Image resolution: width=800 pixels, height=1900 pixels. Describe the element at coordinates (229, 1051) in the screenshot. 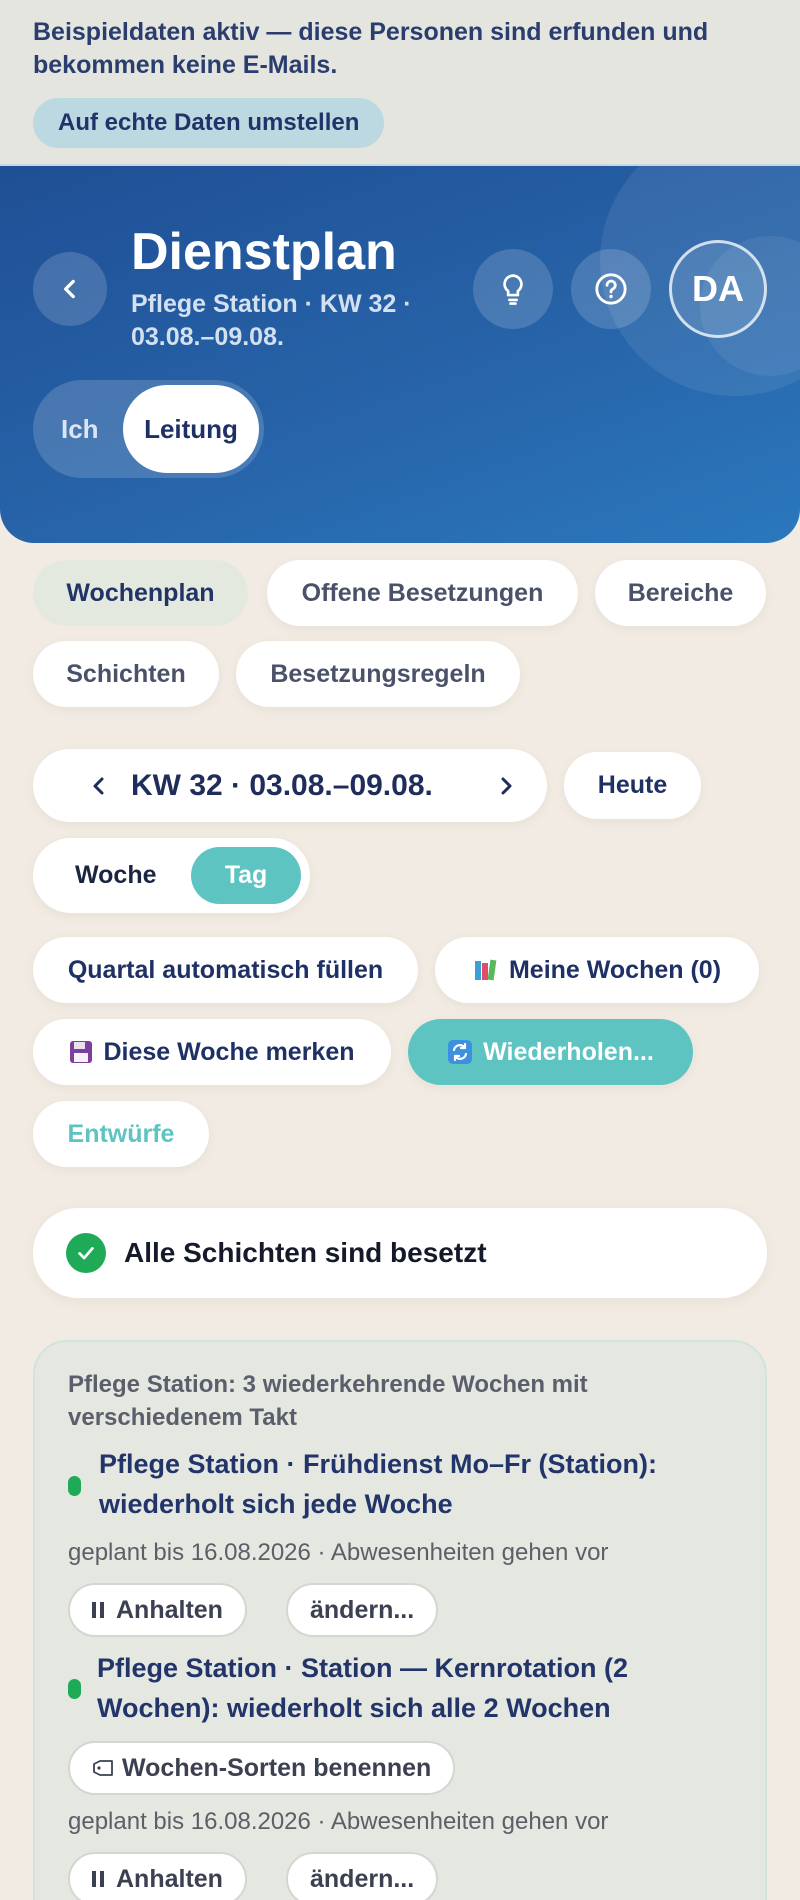

I see `save-week-label: Diese Woche merken` at that location.